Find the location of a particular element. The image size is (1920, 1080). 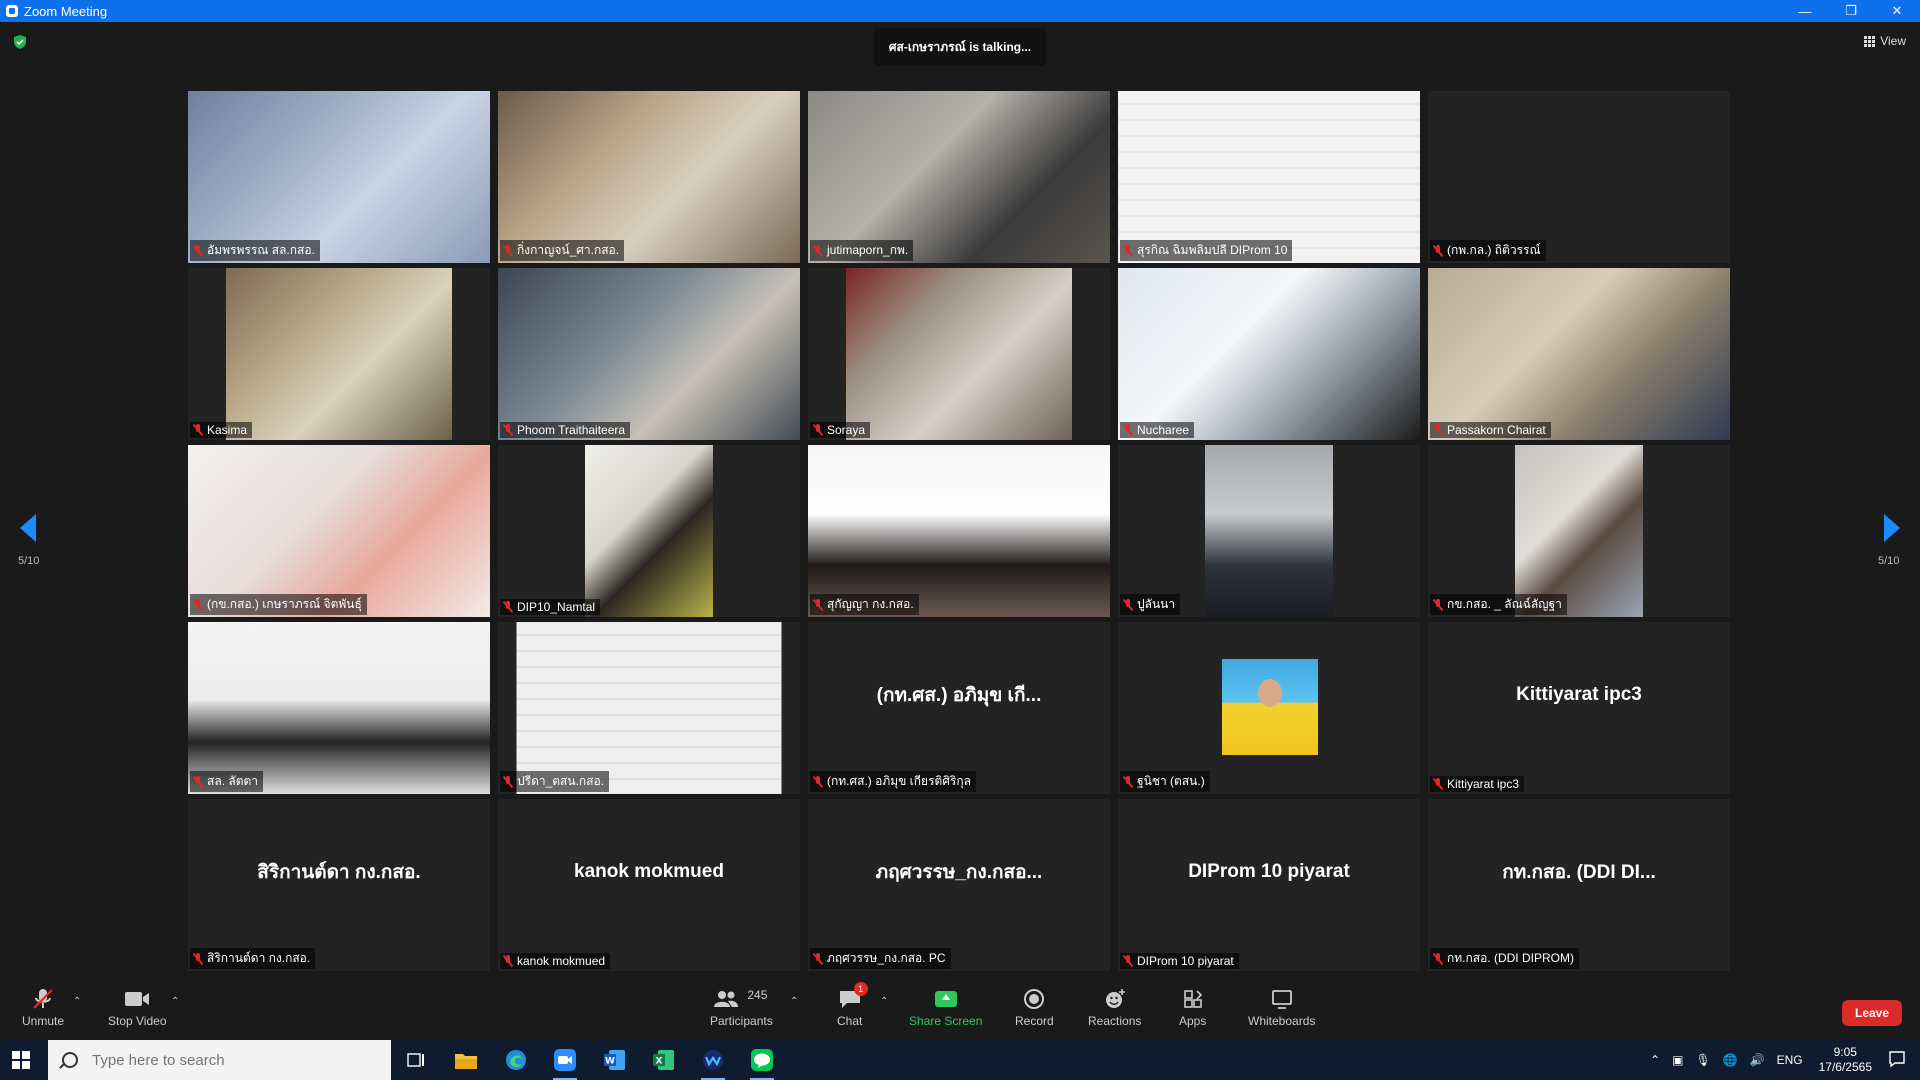

participant-tile: Passakorn Chairat is located at coordinates (1579, 354).